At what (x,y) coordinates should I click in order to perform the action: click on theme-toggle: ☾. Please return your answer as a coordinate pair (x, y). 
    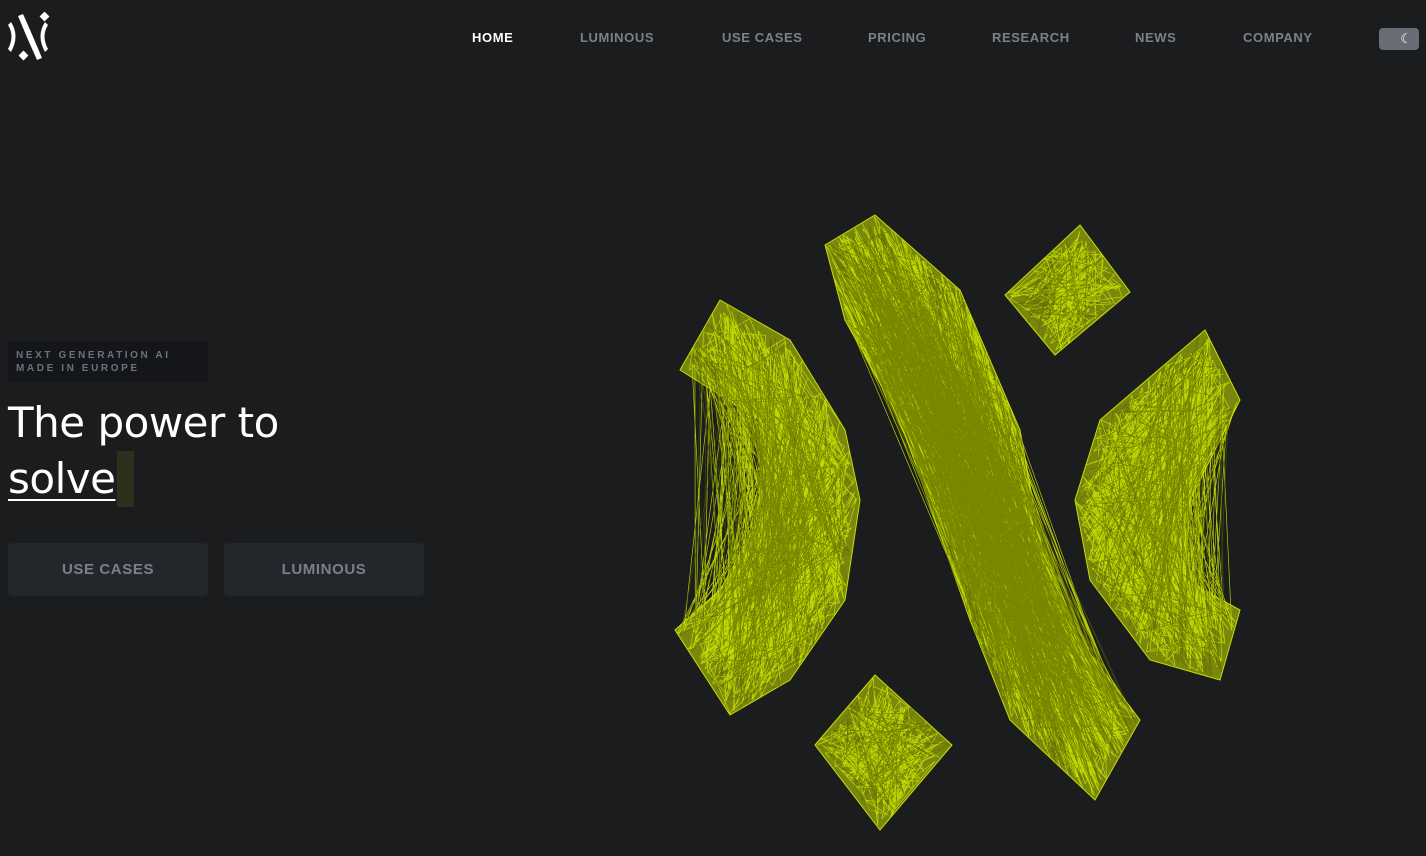
    Looking at the image, I should click on (1399, 39).